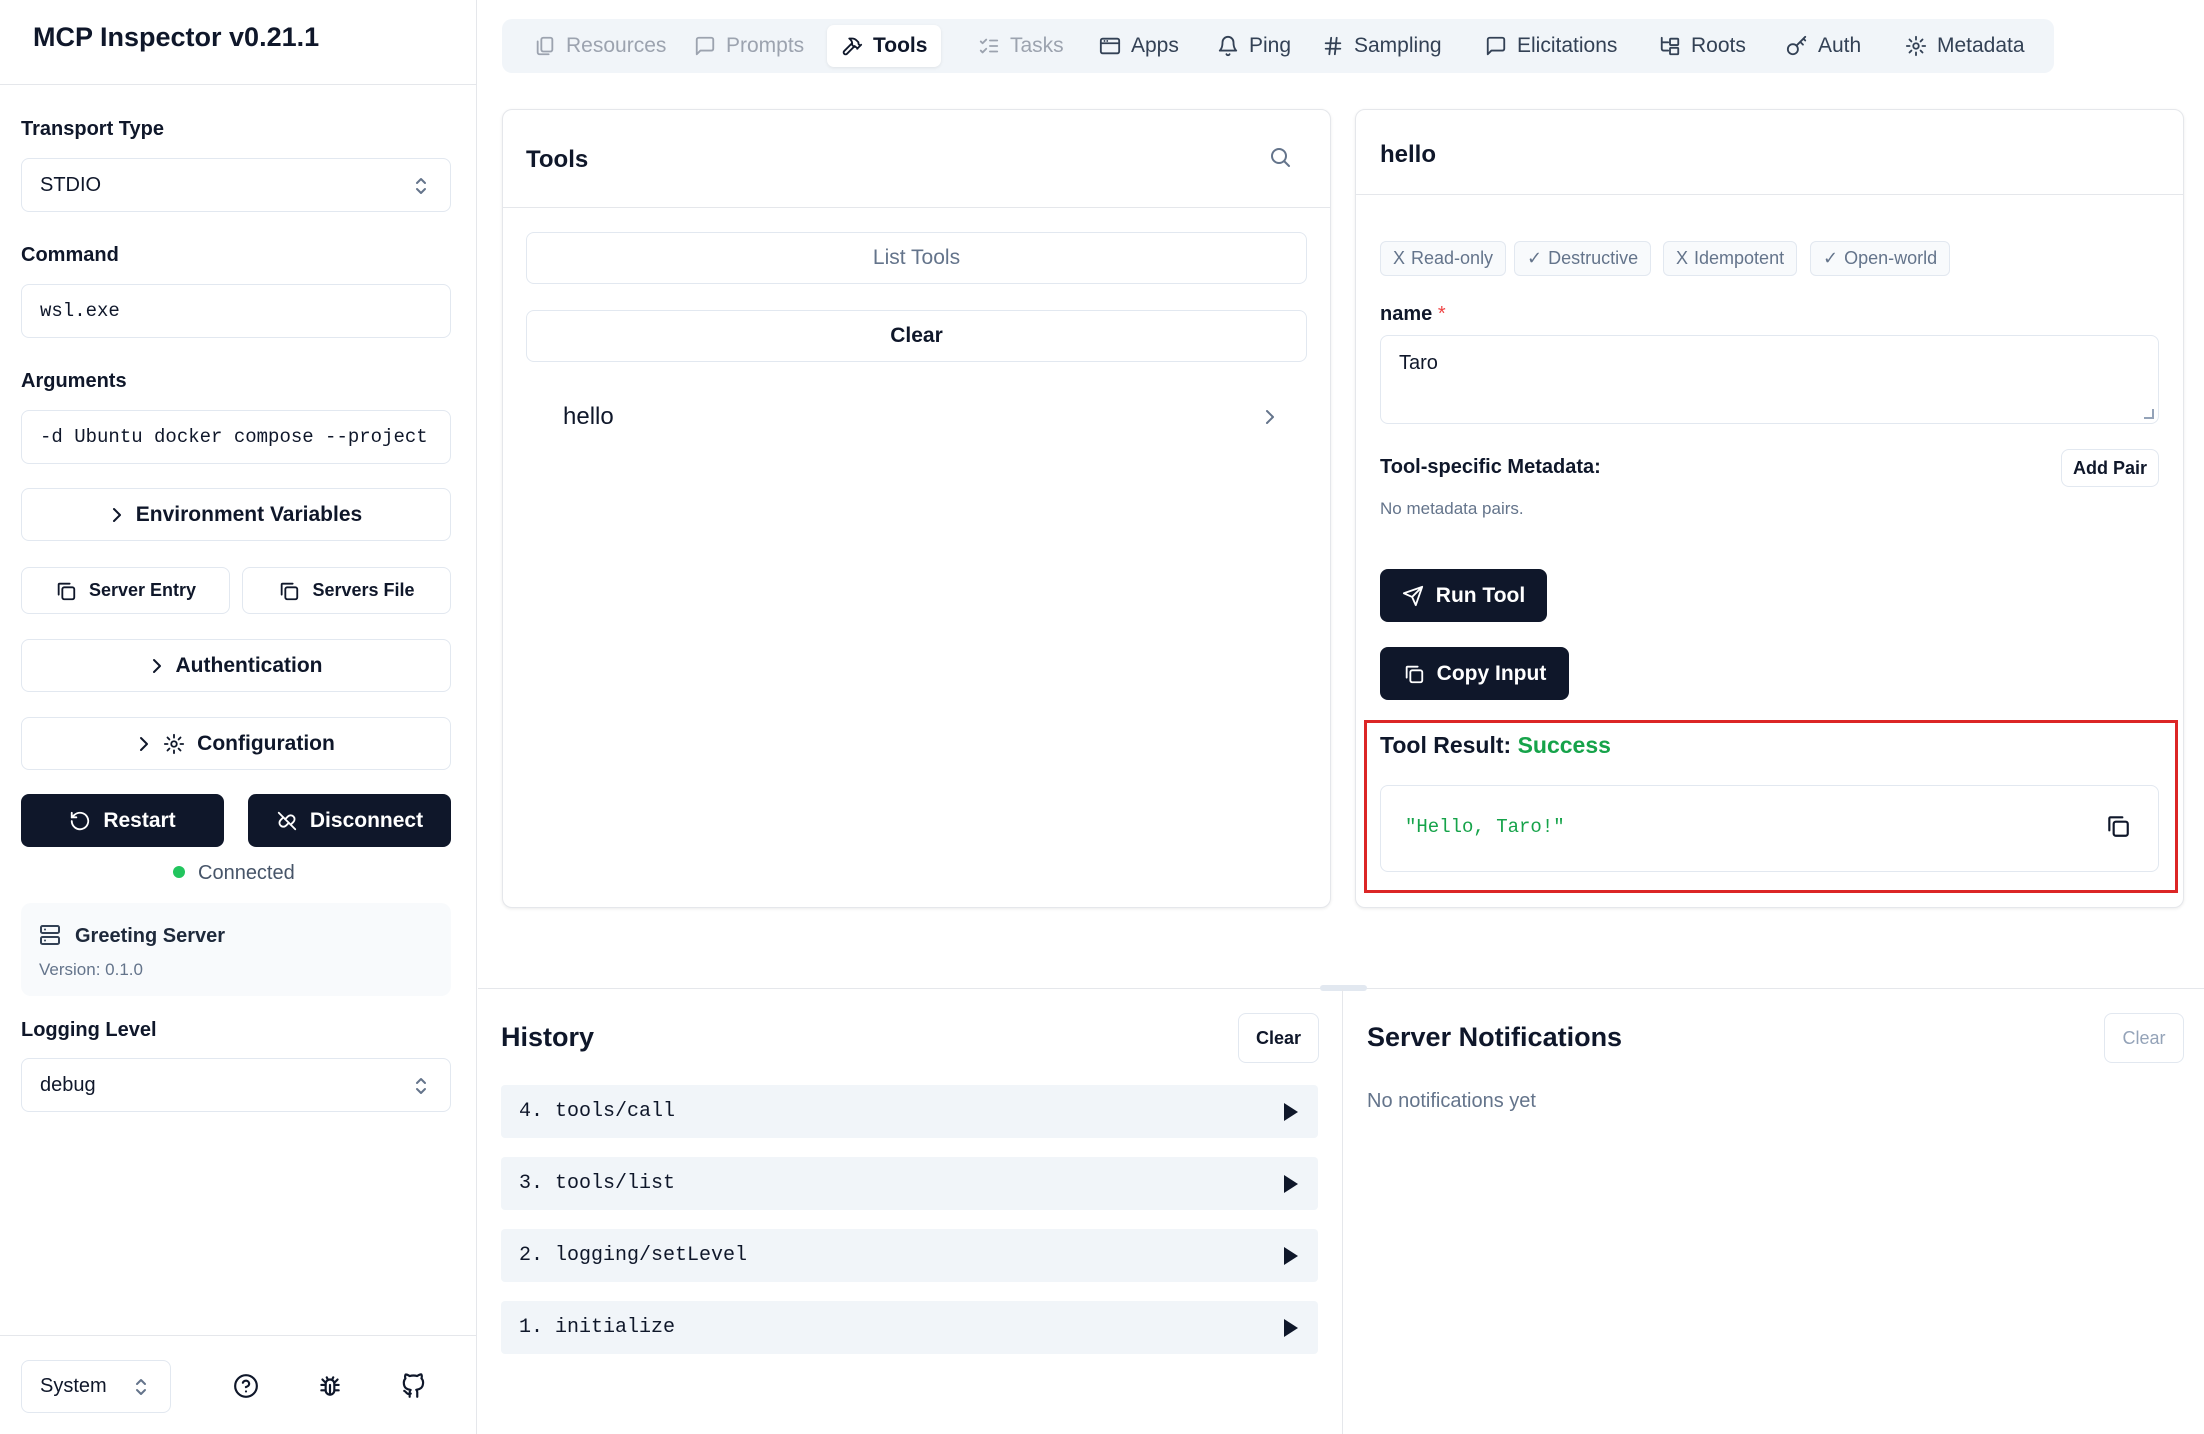 The width and height of the screenshot is (2204, 1434). I want to click on environment-variables-toggle: Environment Variables, so click(236, 514).